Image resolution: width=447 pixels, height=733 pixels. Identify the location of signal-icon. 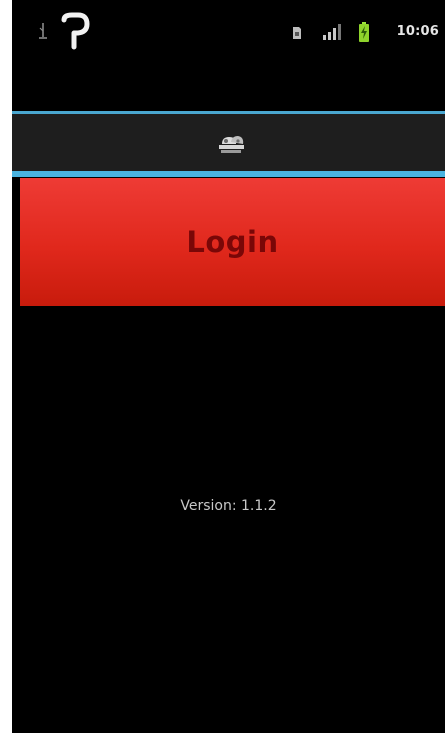
(332, 32).